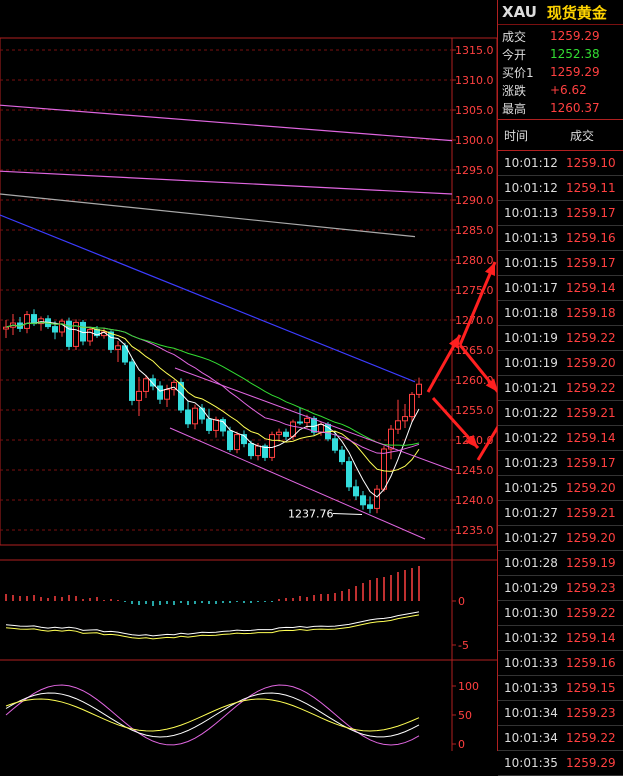 The height and width of the screenshot is (776, 623). Describe the element at coordinates (591, 163) in the screenshot. I see `tick-price: 1259.10` at that location.